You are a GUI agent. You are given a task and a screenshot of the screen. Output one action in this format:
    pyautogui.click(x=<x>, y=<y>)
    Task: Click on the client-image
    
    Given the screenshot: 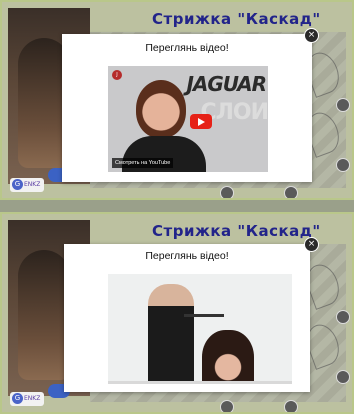 What is the action you would take?
    pyautogui.click(x=228, y=357)
    